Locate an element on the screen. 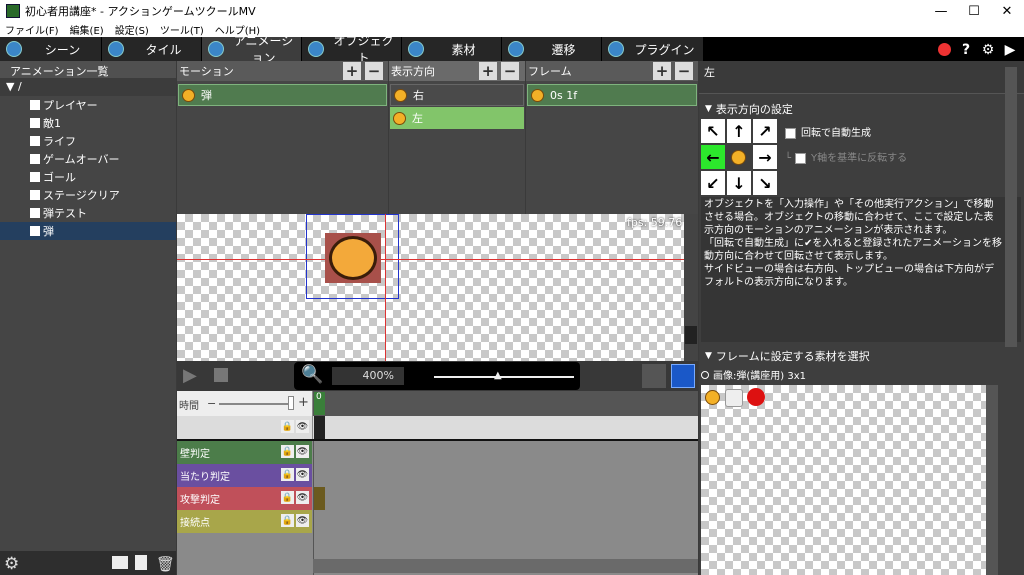  preview-vscroll-thumb is located at coordinates (691, 335).